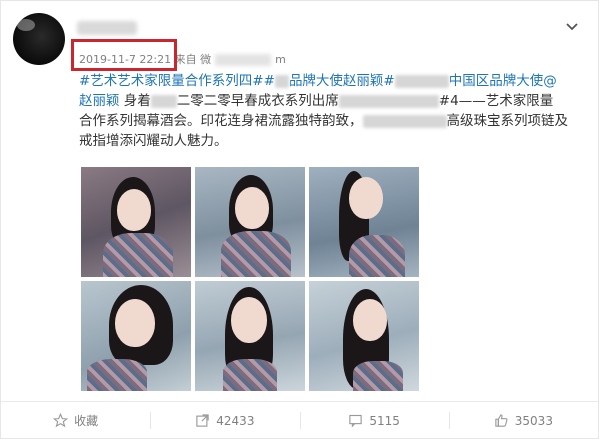 The image size is (599, 439). What do you see at coordinates (124, 55) in the screenshot?
I see `timestamp-highlight-box` at bounding box center [124, 55].